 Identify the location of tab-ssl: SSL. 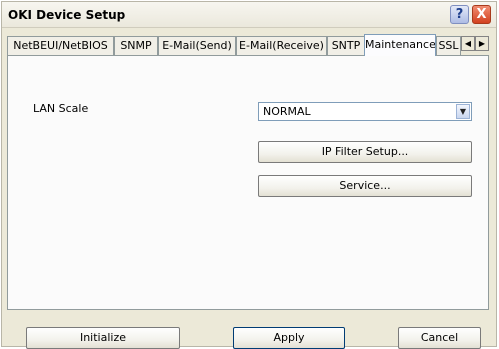
(448, 45).